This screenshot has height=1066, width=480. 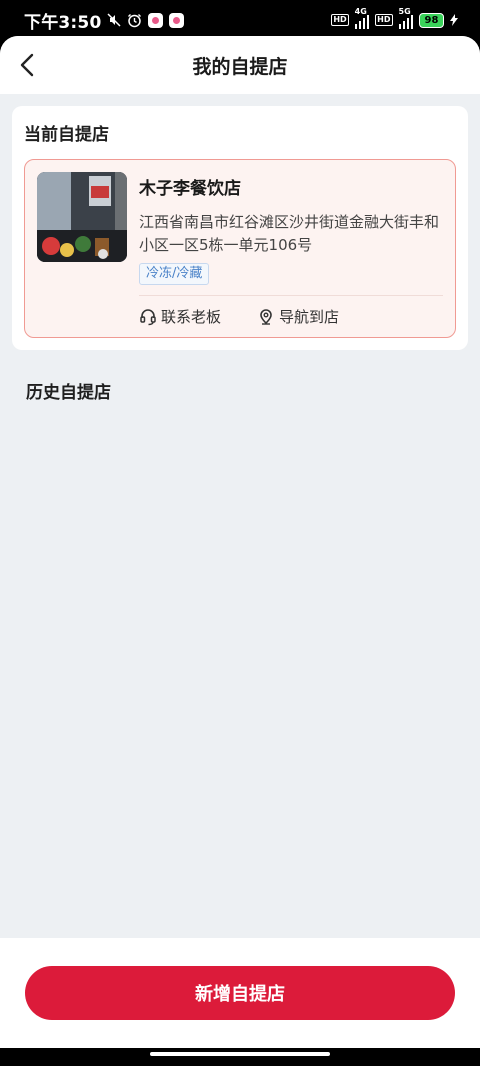 What do you see at coordinates (63, 22) in the screenshot?
I see `status-time: 下午3:50` at bounding box center [63, 22].